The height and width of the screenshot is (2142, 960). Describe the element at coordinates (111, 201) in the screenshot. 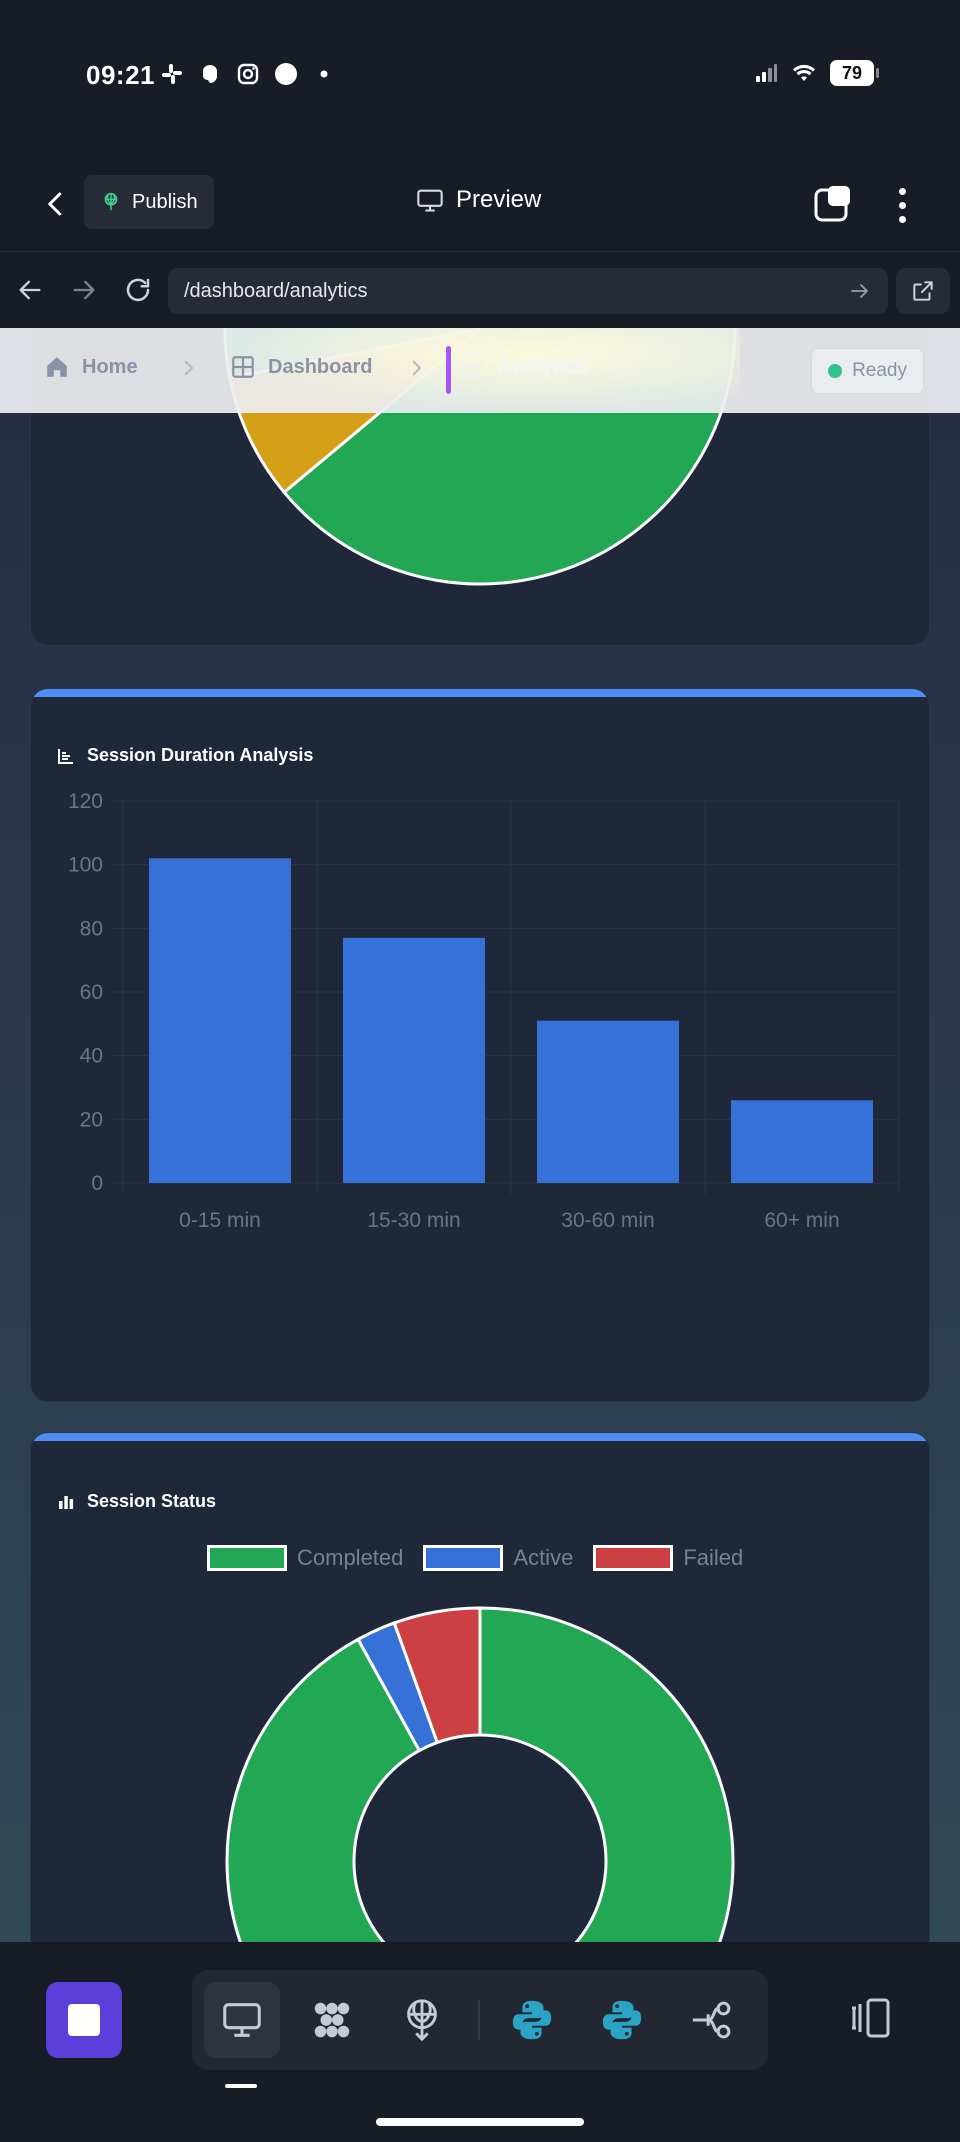

I see `publish-icon` at that location.